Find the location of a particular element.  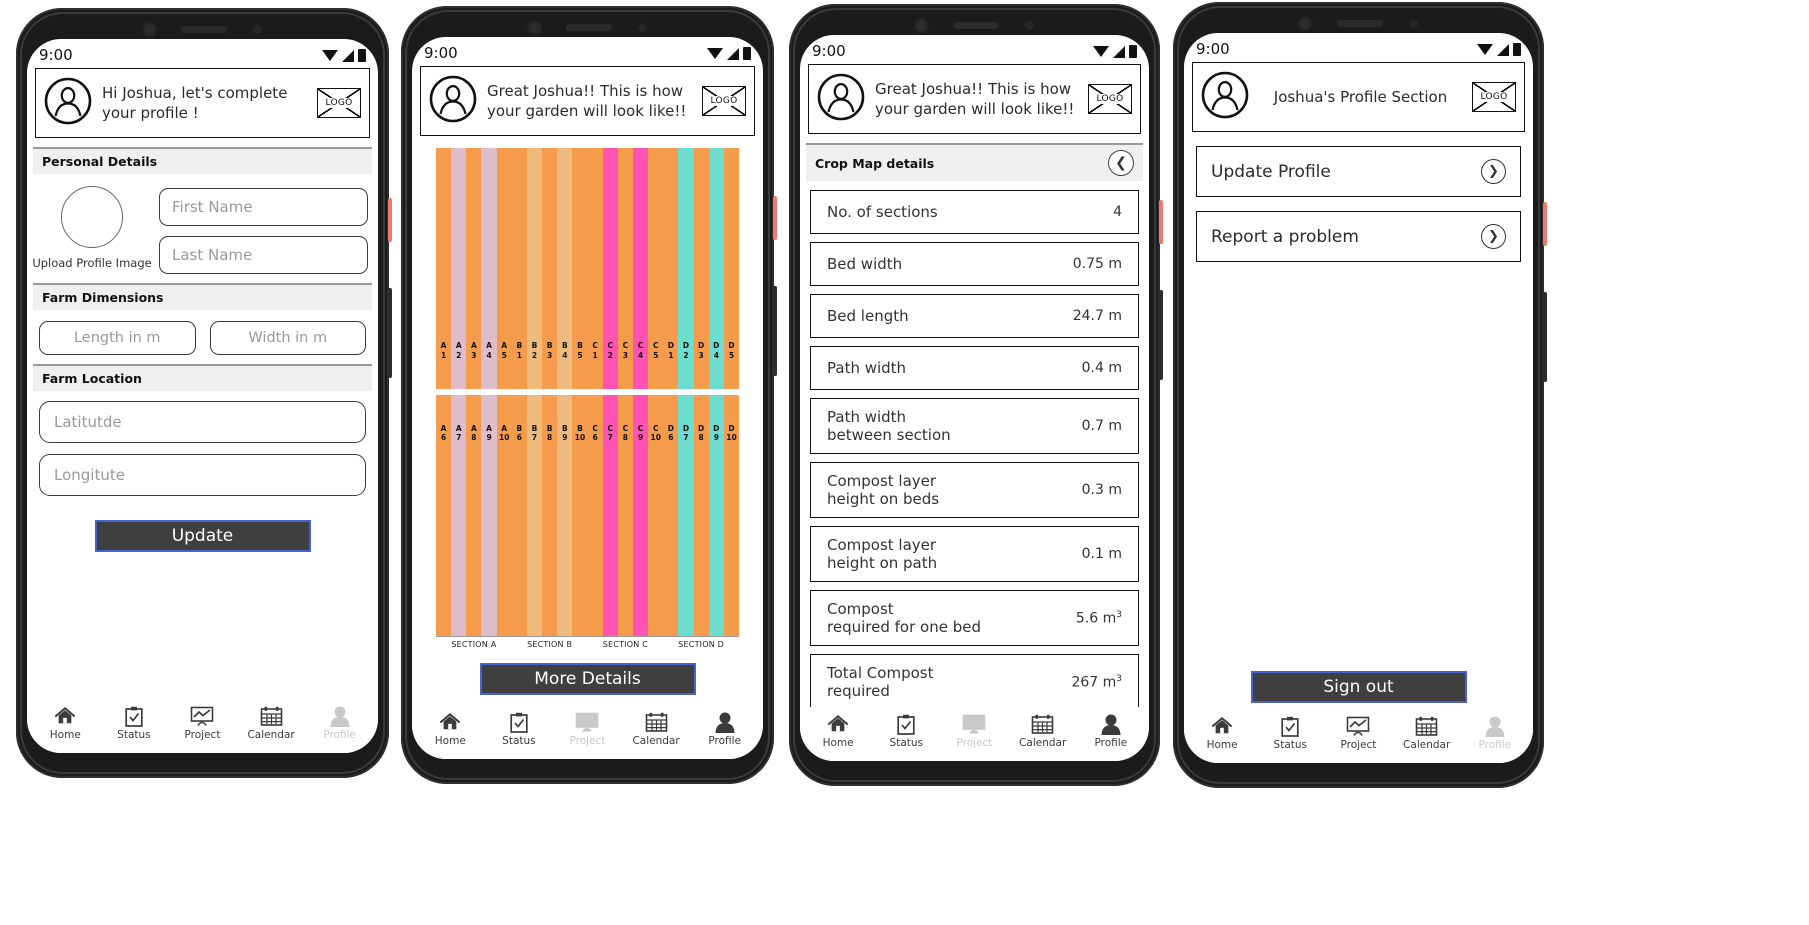

sign-out-button: Sign out is located at coordinates (1358, 687).